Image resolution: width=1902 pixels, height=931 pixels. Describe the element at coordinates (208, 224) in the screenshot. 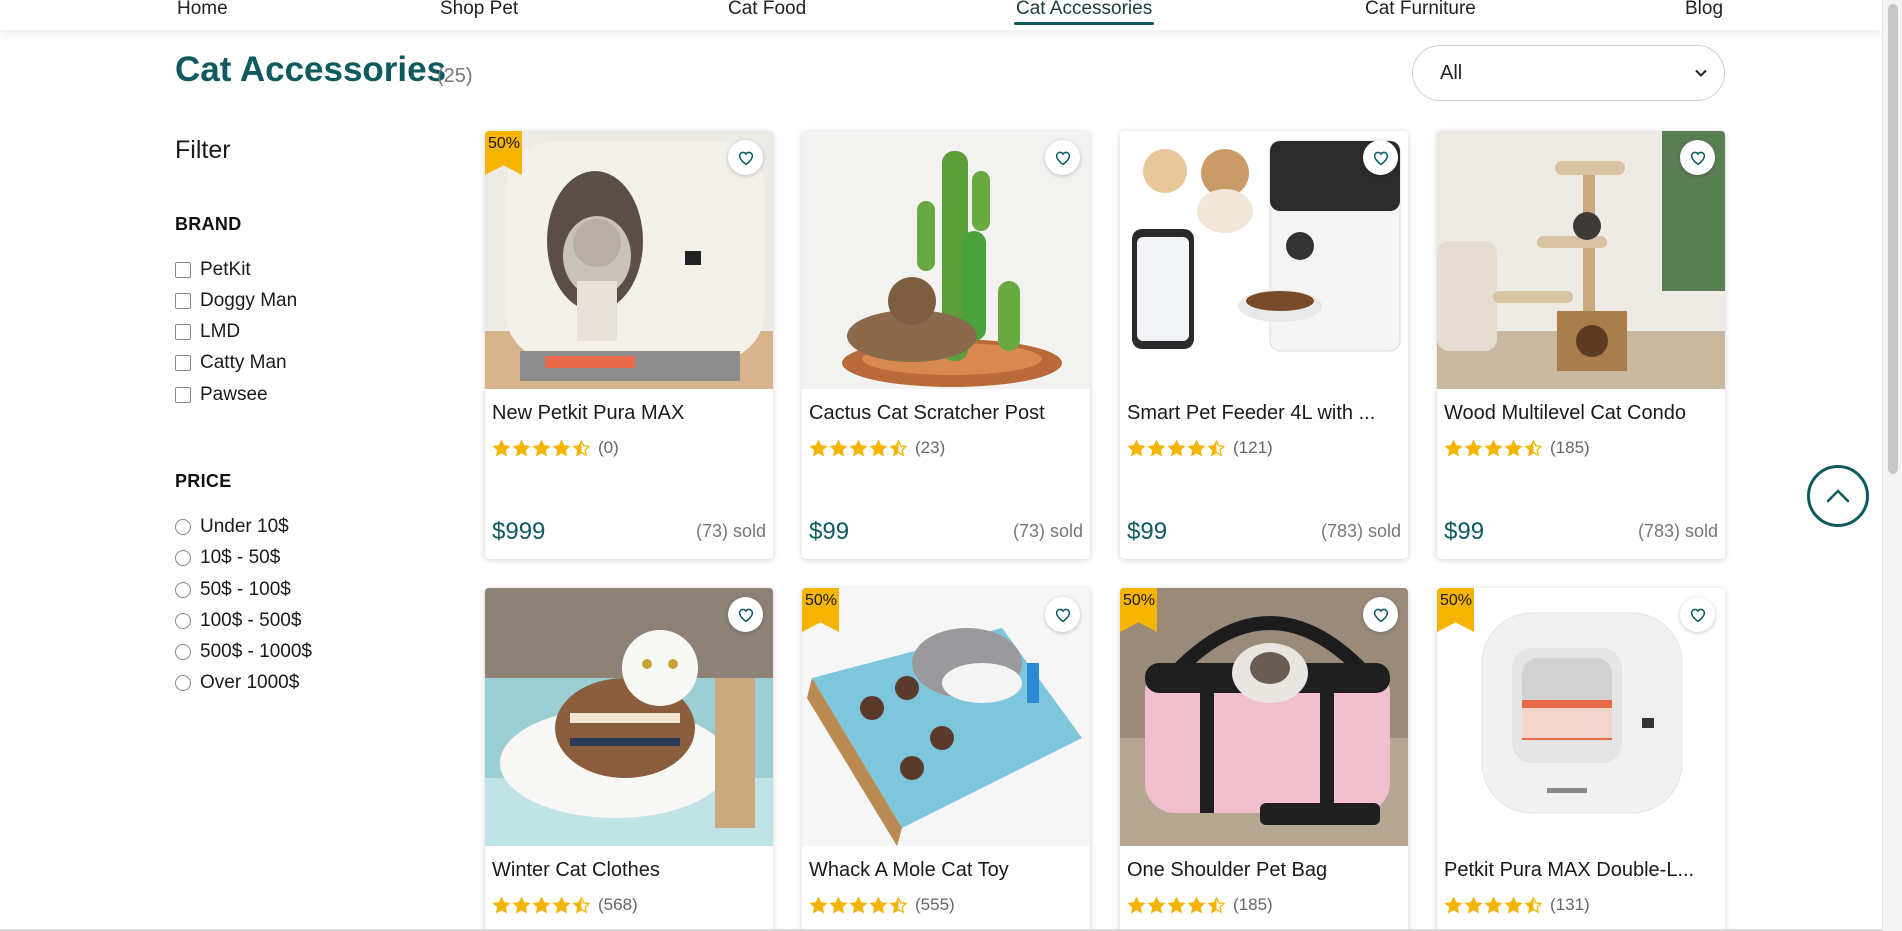

I see `brand-filter-heading: BRAND` at that location.